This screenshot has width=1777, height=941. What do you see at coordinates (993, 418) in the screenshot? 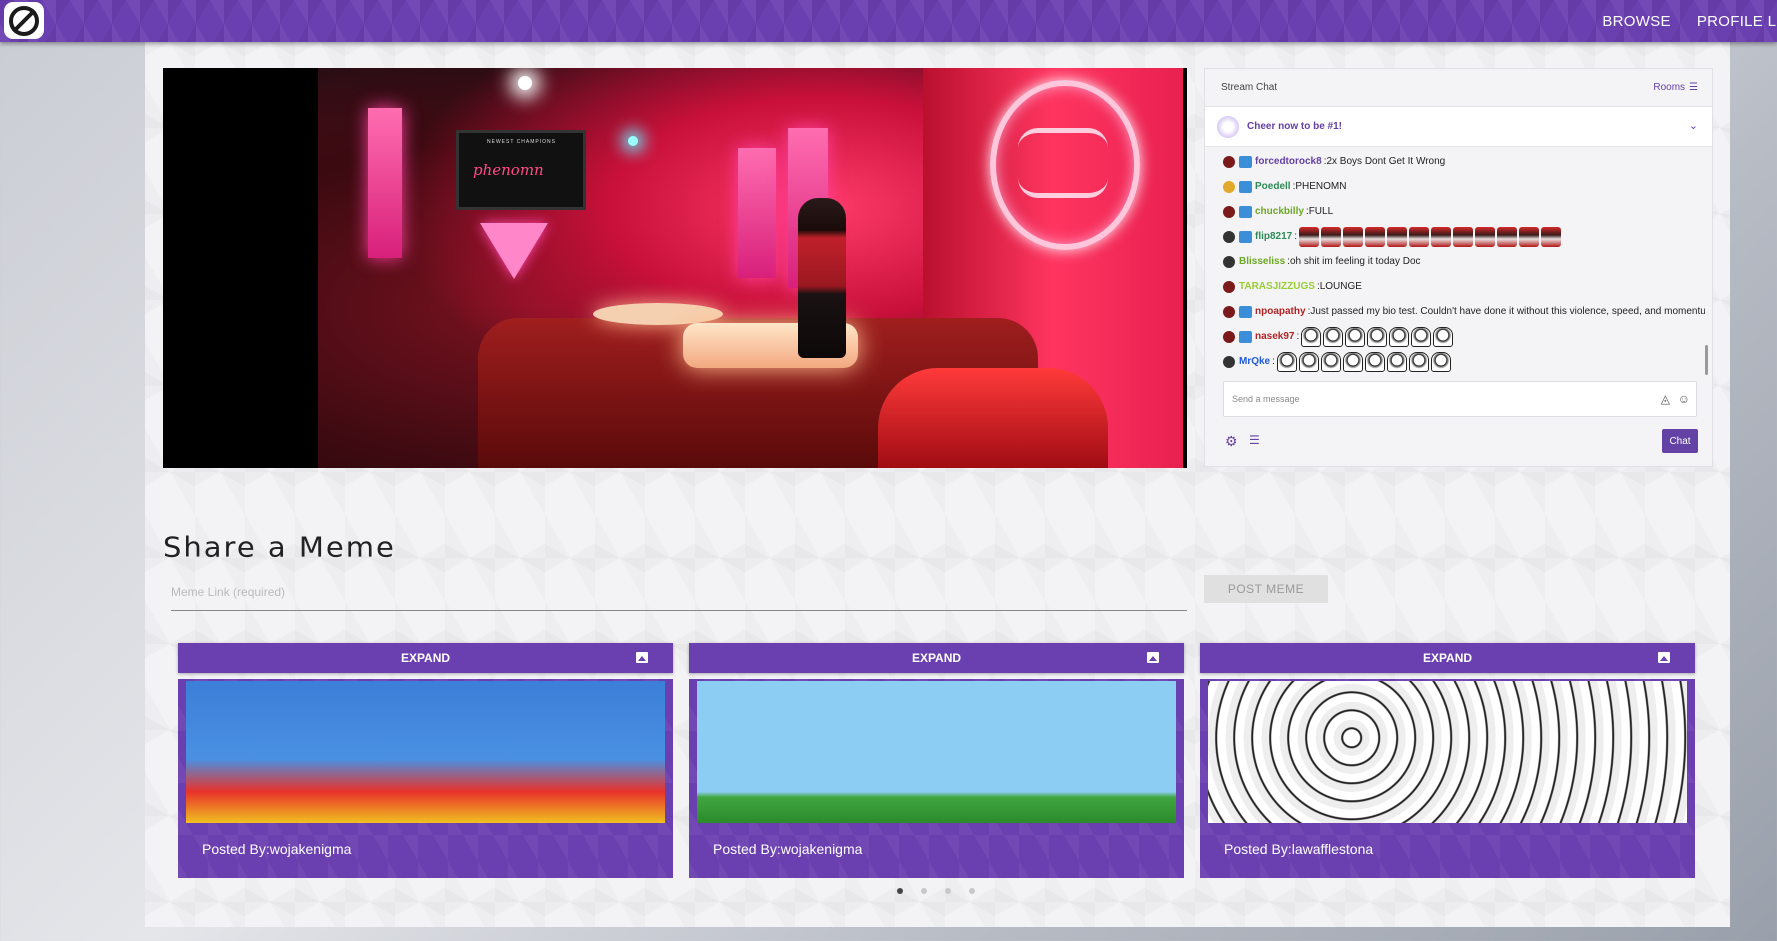
I see `studio-couch` at bounding box center [993, 418].